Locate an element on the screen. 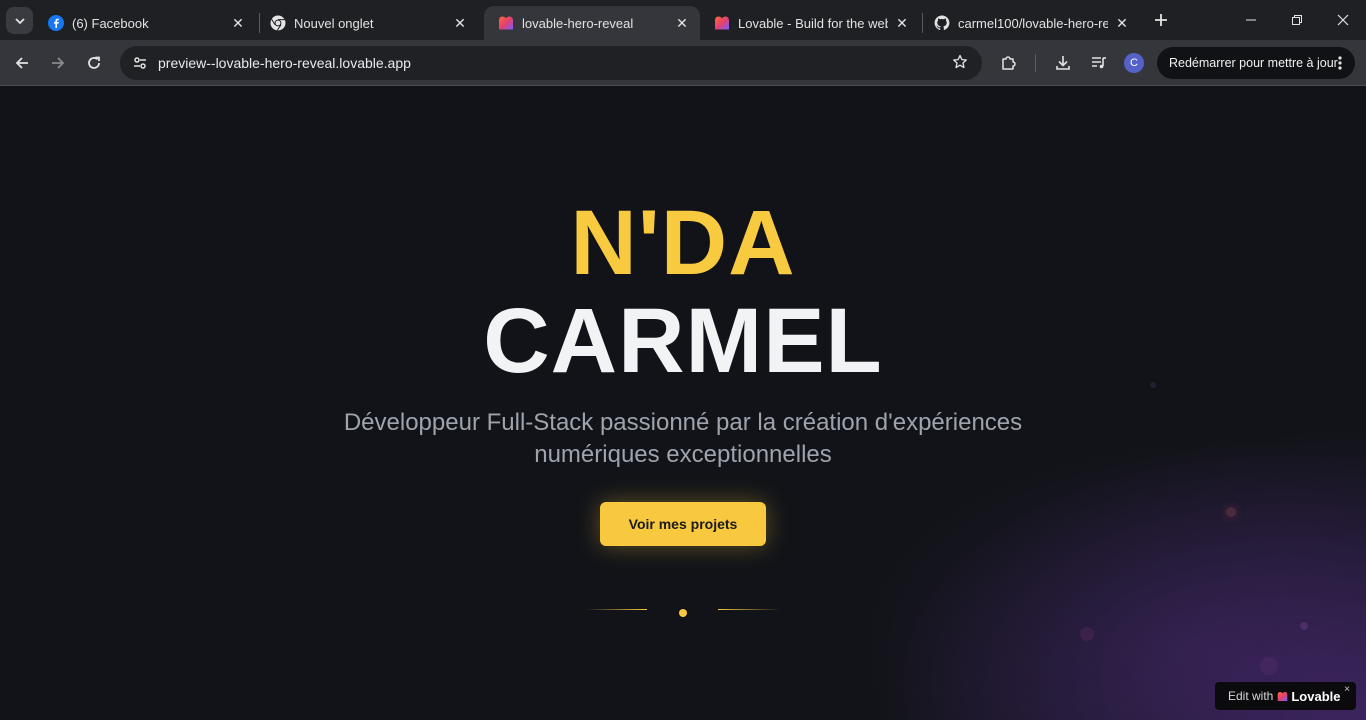 This screenshot has height=720, width=1366. close-window-button is located at coordinates (1343, 20).